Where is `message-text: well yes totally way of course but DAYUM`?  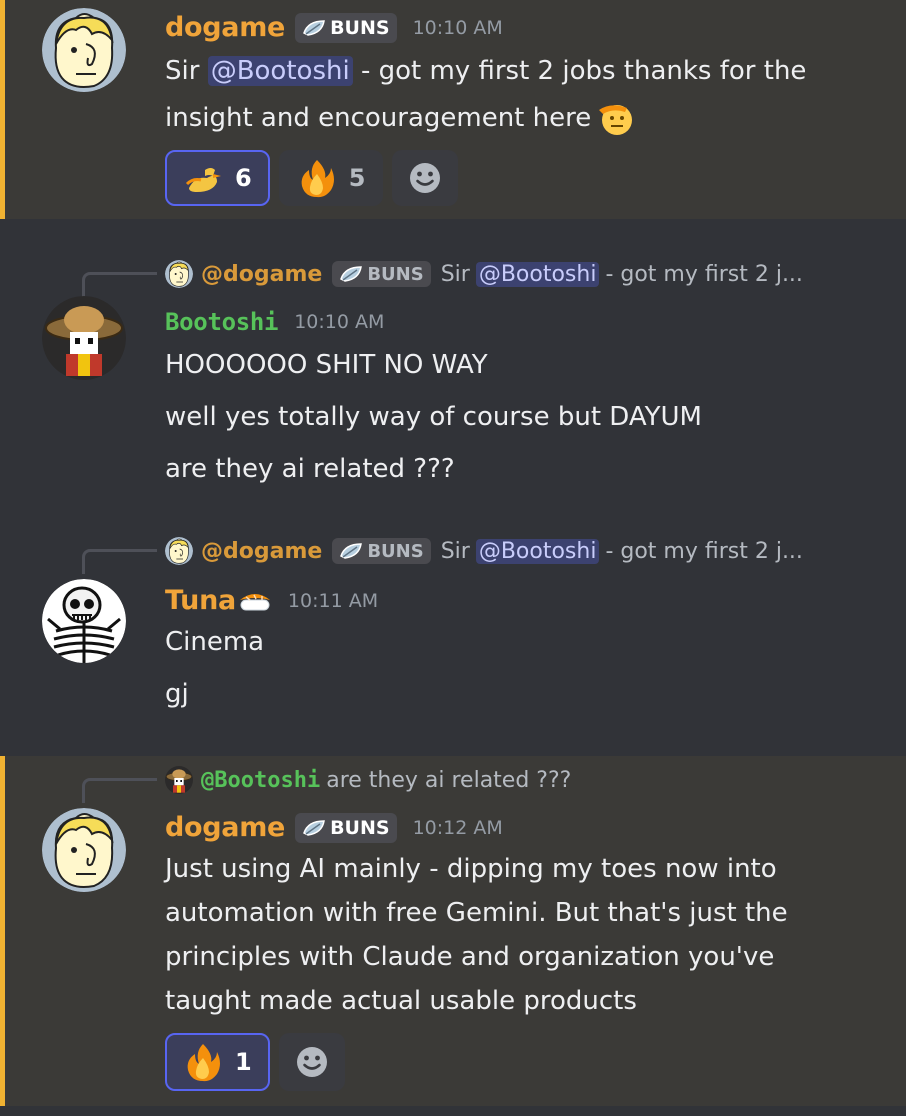 message-text: well yes totally way of course but DAYUM is located at coordinates (433, 417).